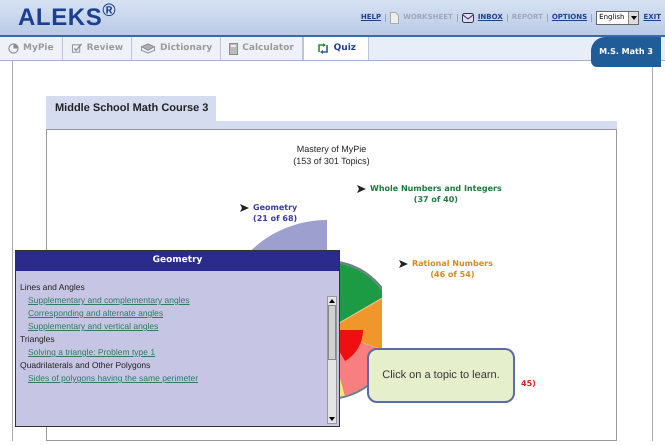 The width and height of the screenshot is (665, 445). I want to click on course-badge: M.S. Math 3, so click(626, 52).